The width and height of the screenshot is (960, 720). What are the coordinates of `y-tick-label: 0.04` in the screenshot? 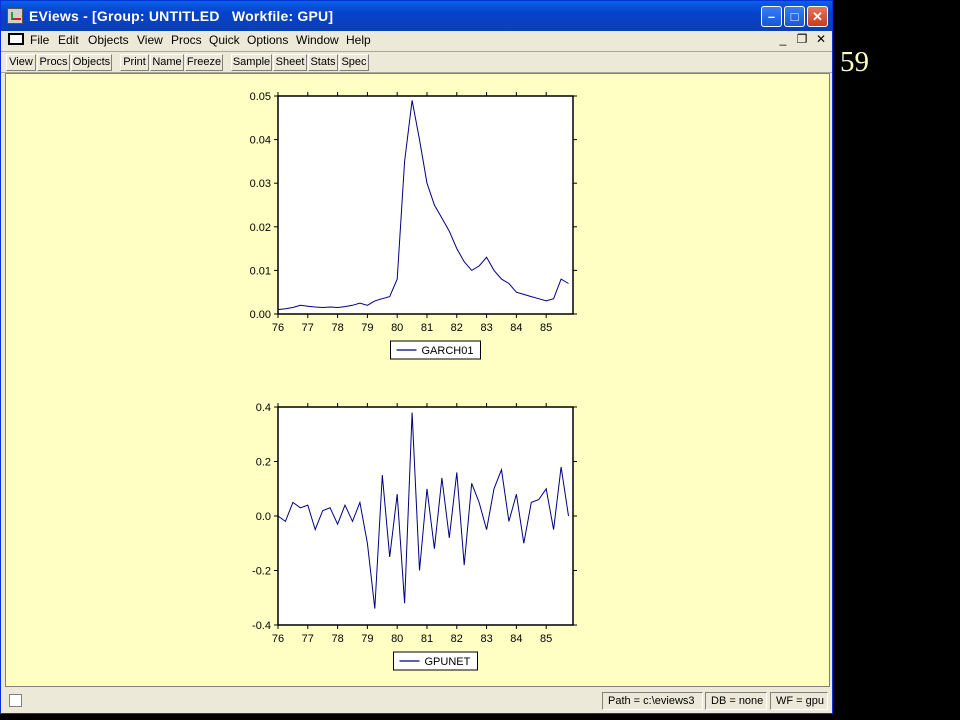 It's located at (260, 141).